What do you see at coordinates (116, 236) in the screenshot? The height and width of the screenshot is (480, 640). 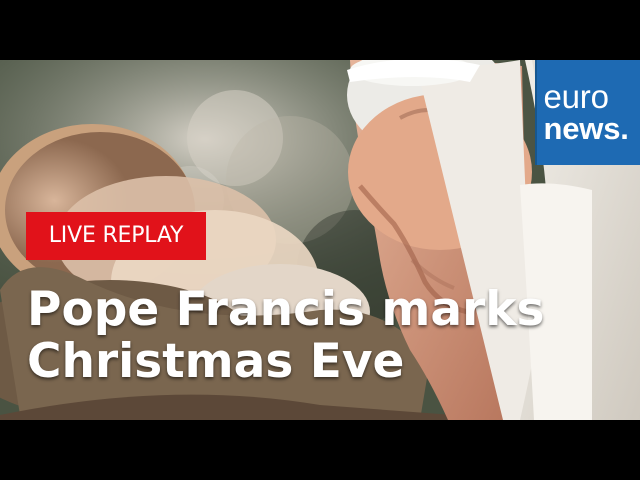 I see `live-replay-badge: LIVE REPLAY` at bounding box center [116, 236].